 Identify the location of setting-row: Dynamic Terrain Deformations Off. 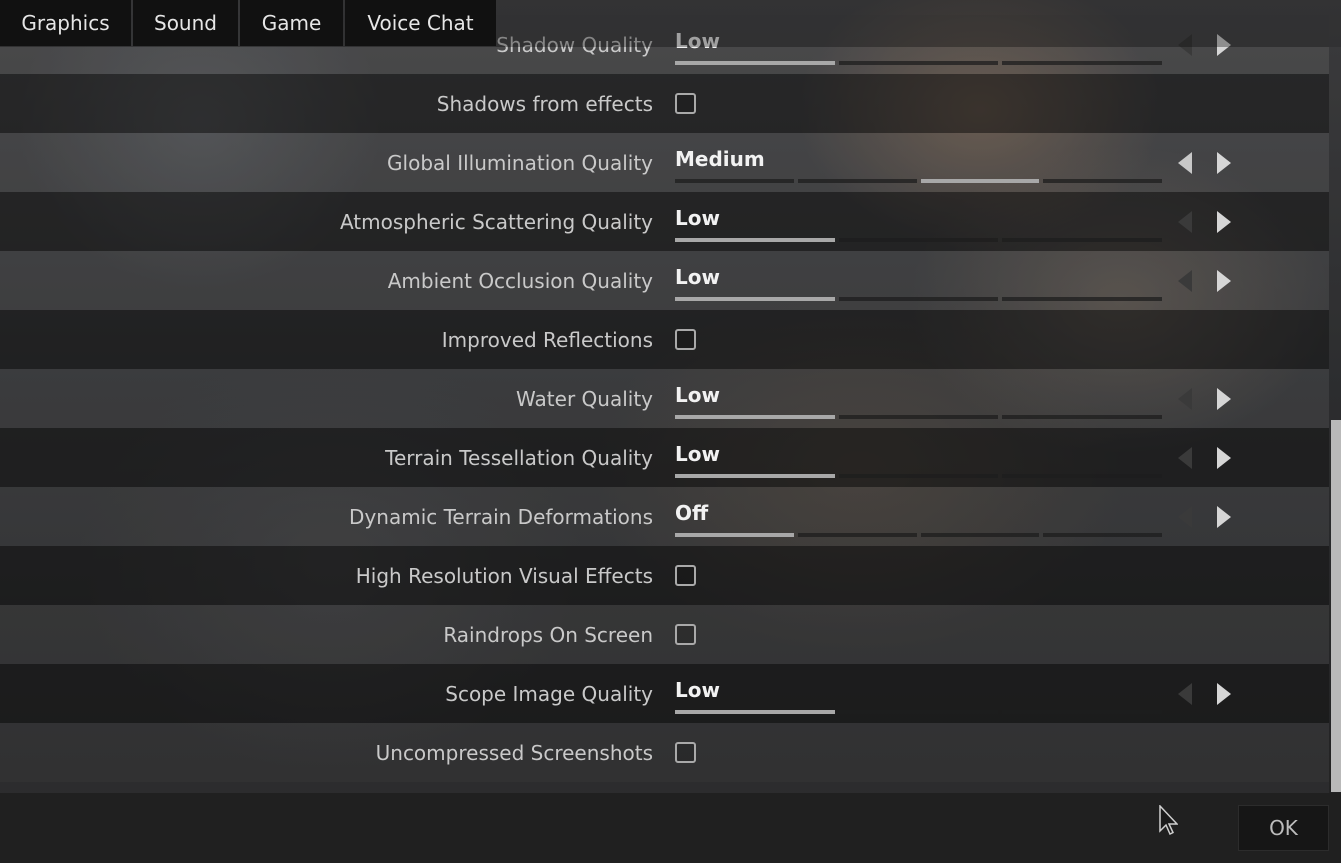
(664, 516).